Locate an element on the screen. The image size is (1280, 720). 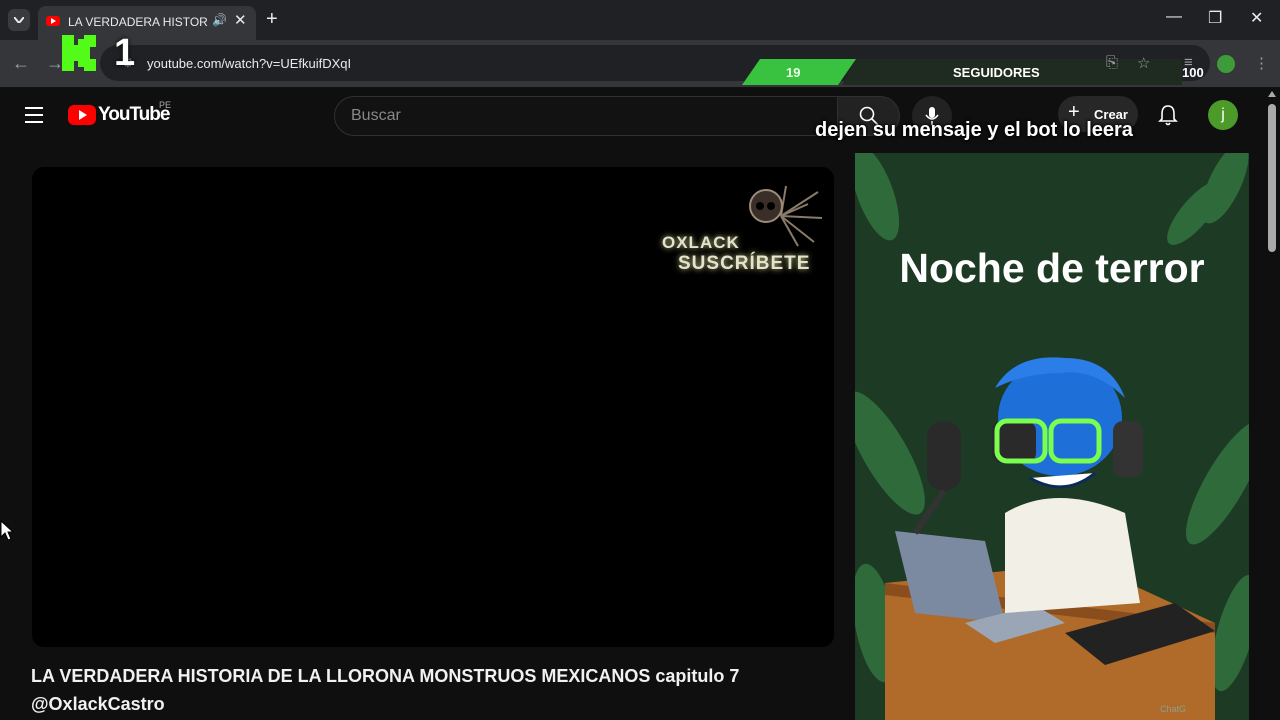
minimize-icon: — is located at coordinates (1174, 17).